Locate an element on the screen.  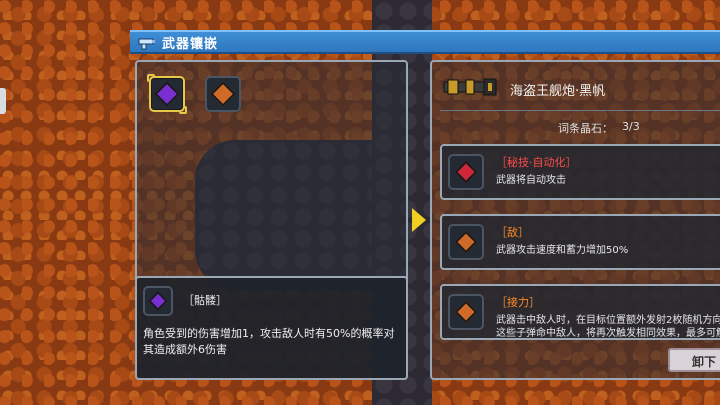
gem-description-box: ［骷髅］ 角色受到的伤害增加1，攻击敌人时有50%的概率对其造成额外6伤害 is located at coordinates (271, 328).